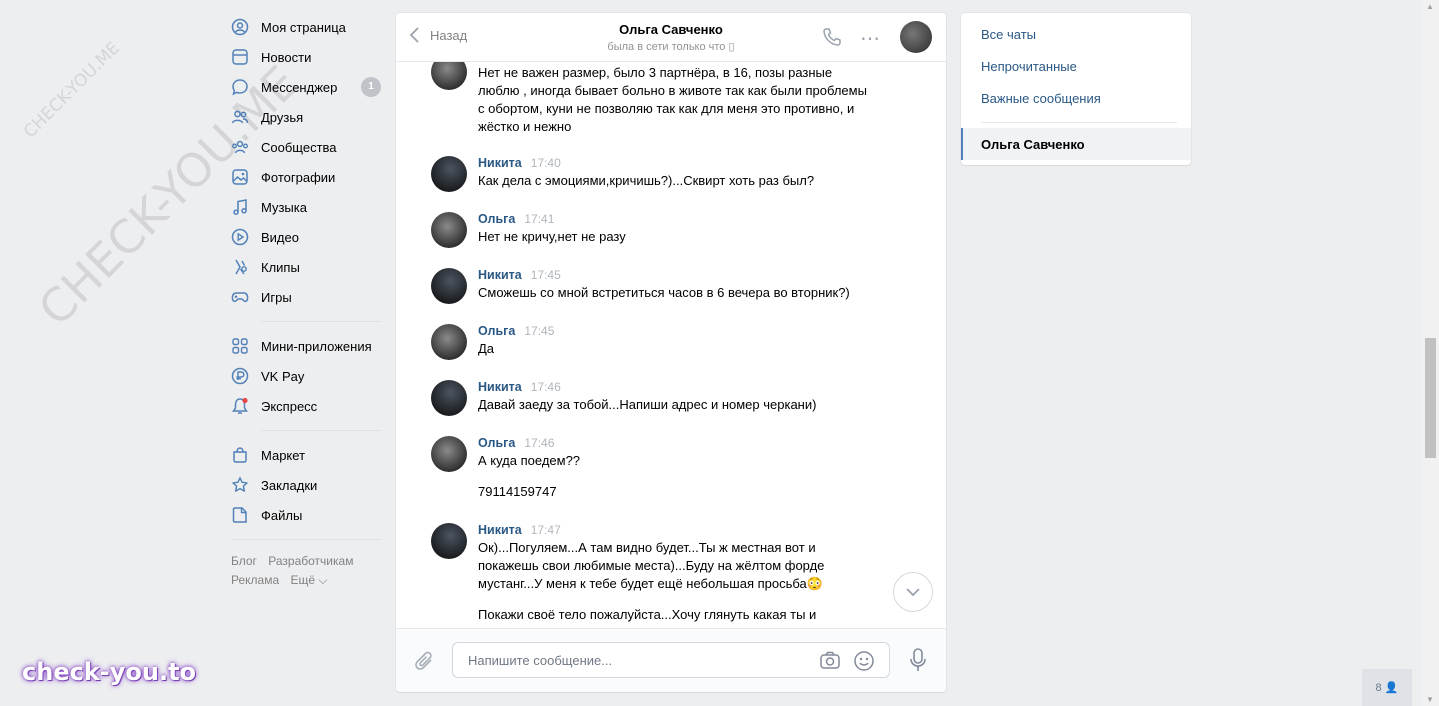 This screenshot has height=706, width=1439. I want to click on nav-item-label: Файлы, so click(282, 515).